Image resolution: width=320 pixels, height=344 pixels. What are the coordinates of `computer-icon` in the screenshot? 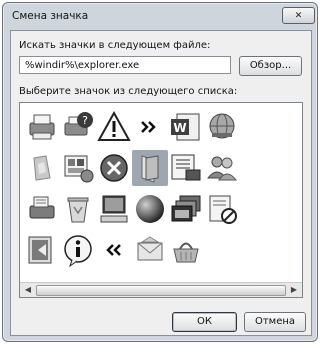 It's located at (114, 209).